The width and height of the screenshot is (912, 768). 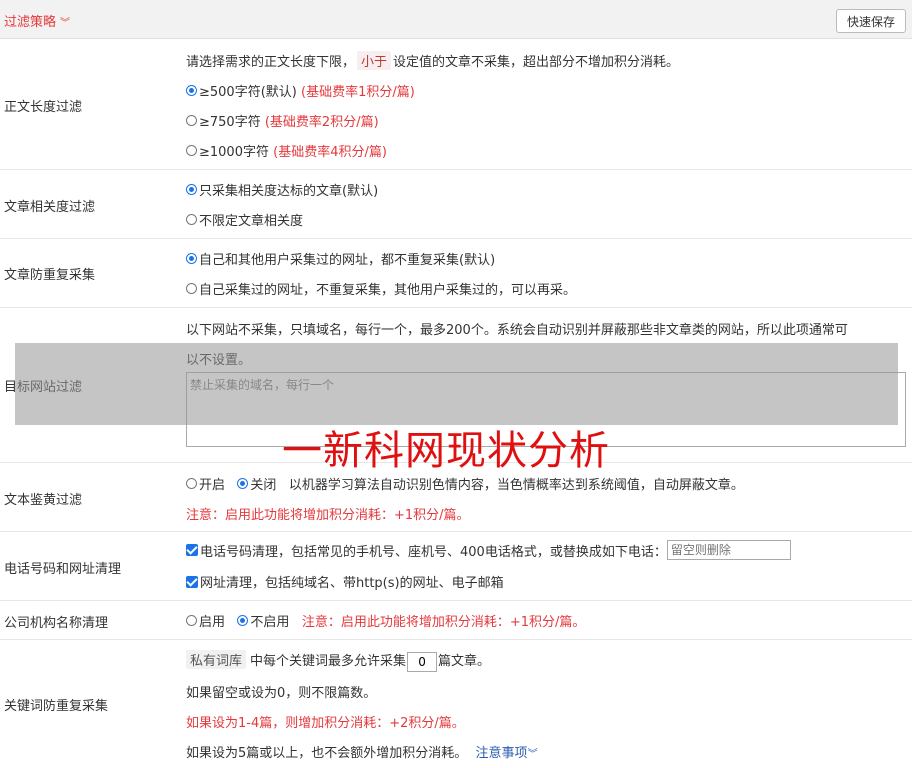 I want to click on site-filter-description-line2: 以不设置。, so click(x=219, y=360).